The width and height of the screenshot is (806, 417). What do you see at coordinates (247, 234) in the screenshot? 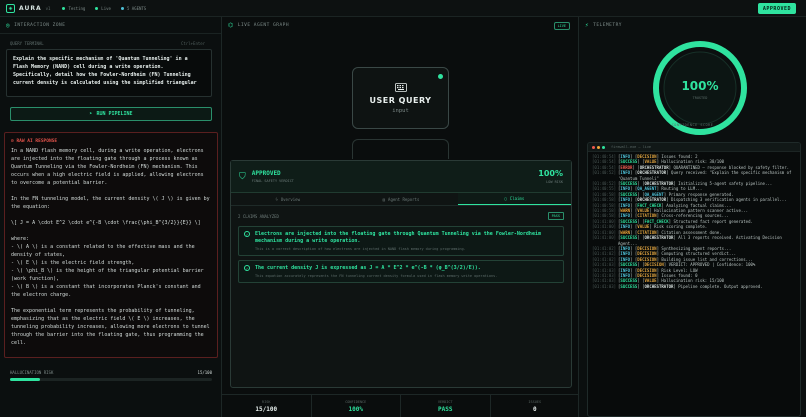
I see `check-circle-icon: ✓` at bounding box center [247, 234].